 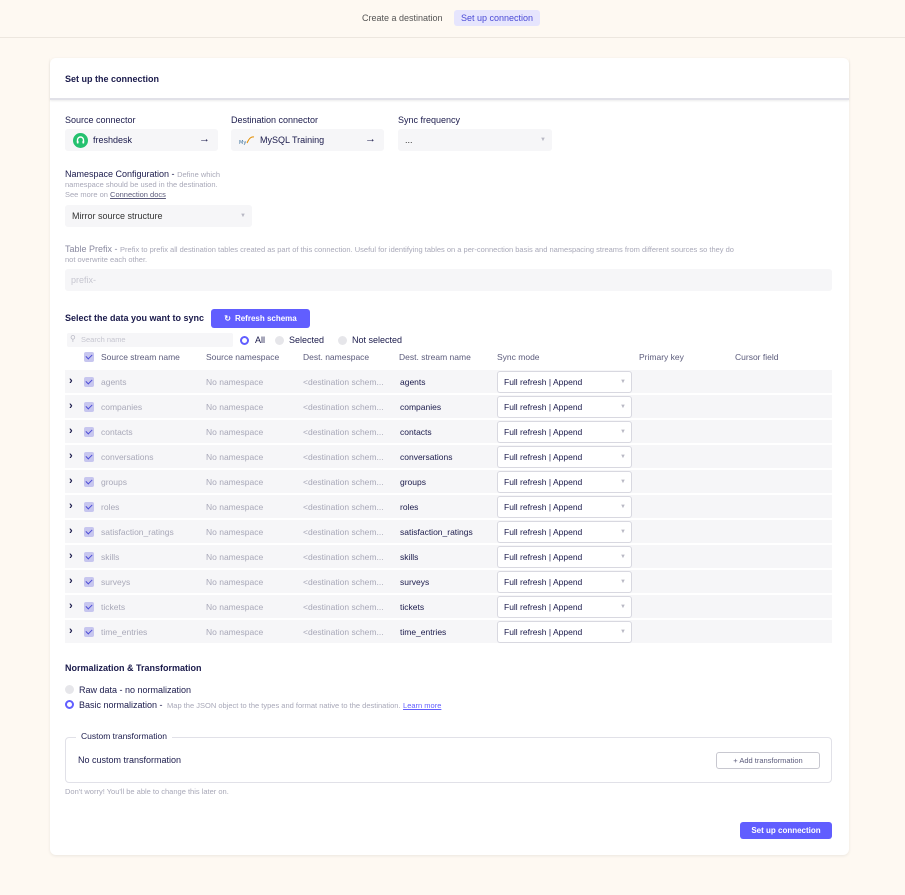 What do you see at coordinates (307, 340) in the screenshot?
I see `filter-selected-label: Selected` at bounding box center [307, 340].